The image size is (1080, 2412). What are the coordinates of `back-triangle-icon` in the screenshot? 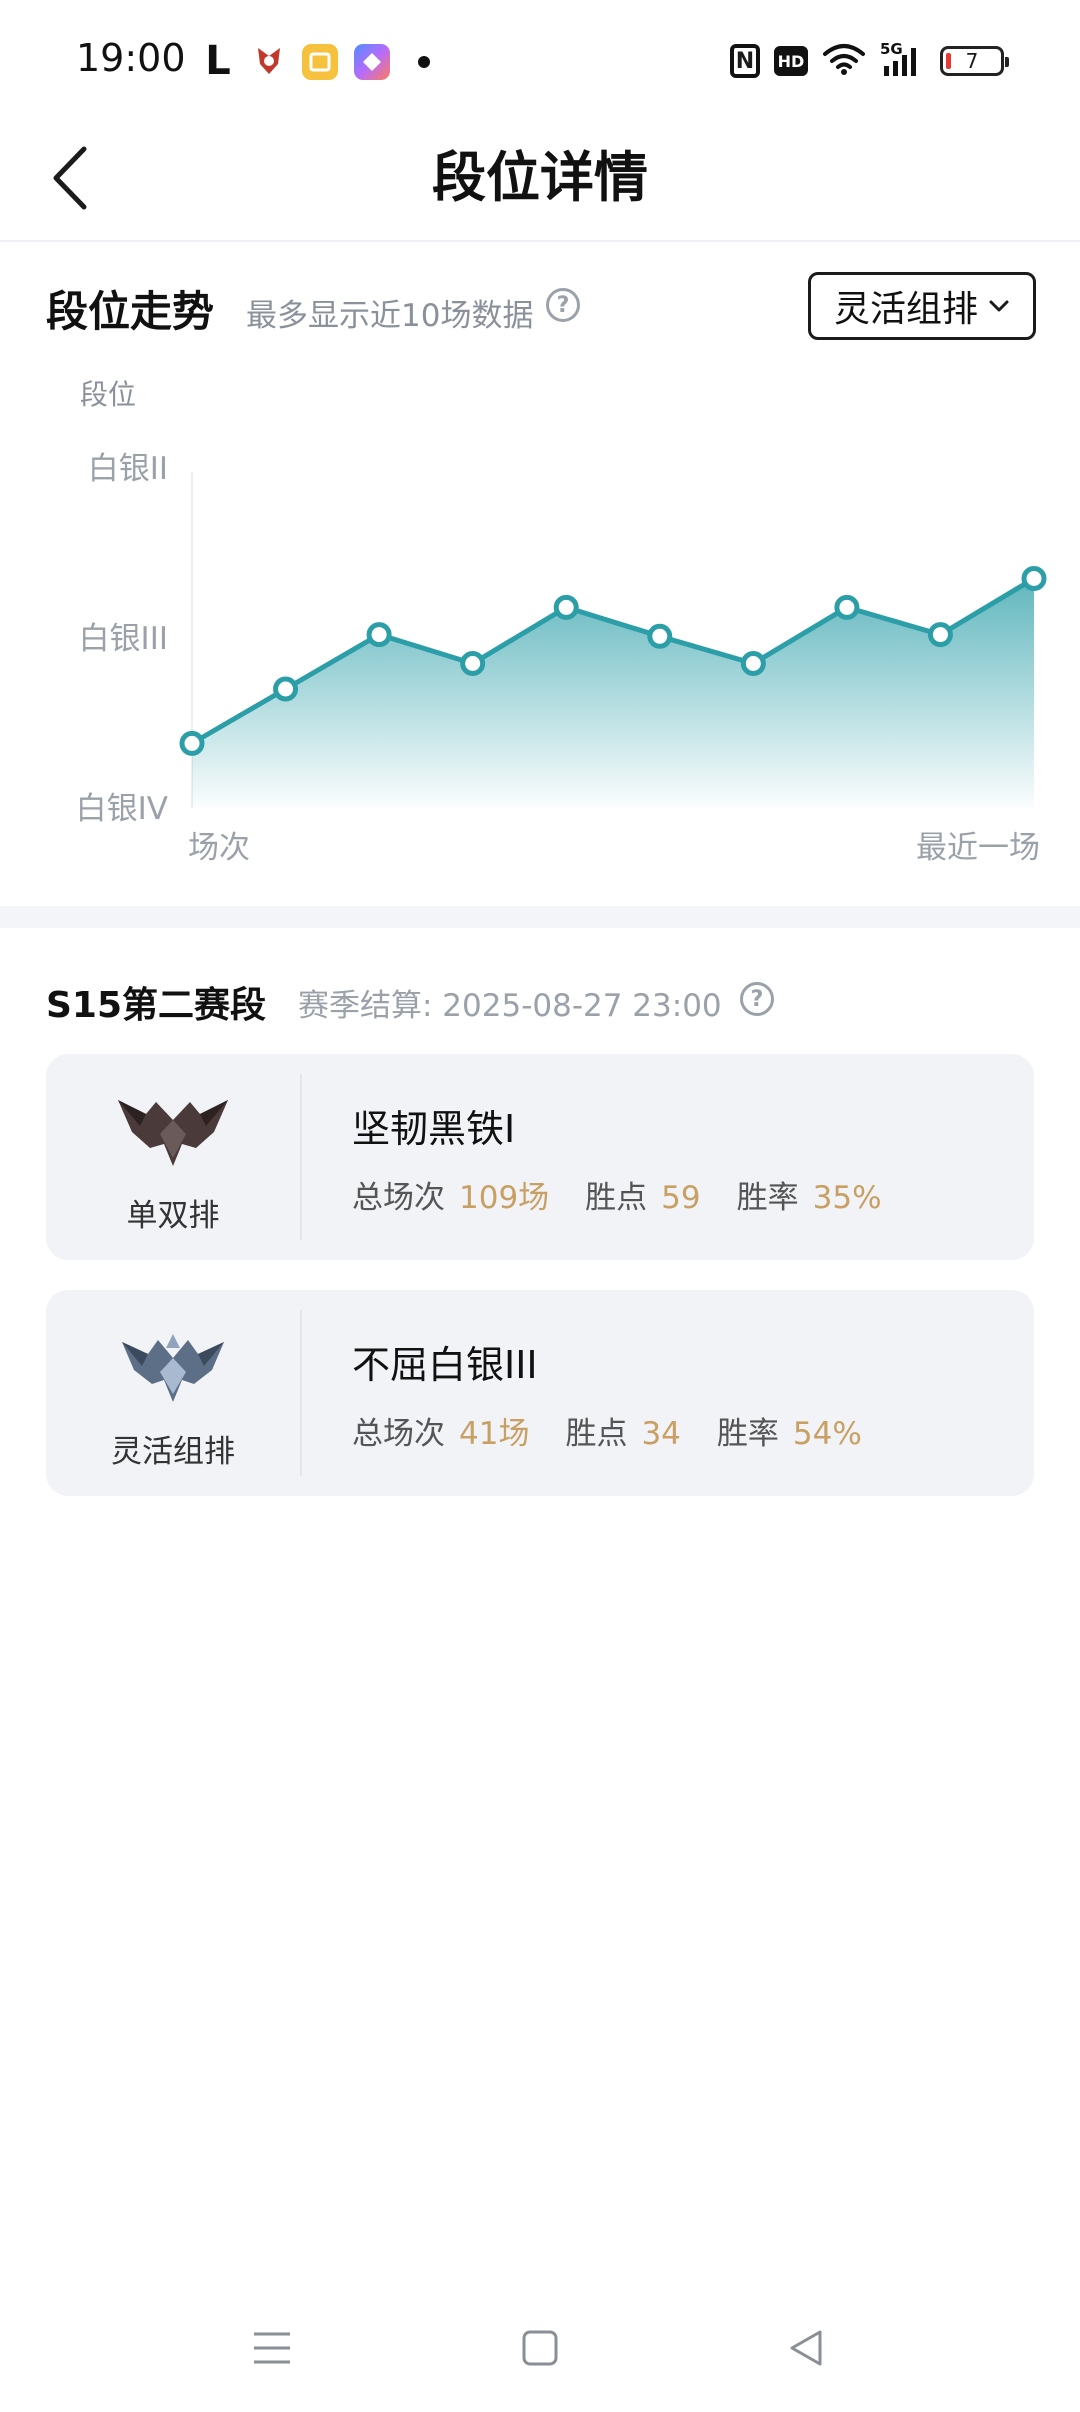 It's located at (806, 2348).